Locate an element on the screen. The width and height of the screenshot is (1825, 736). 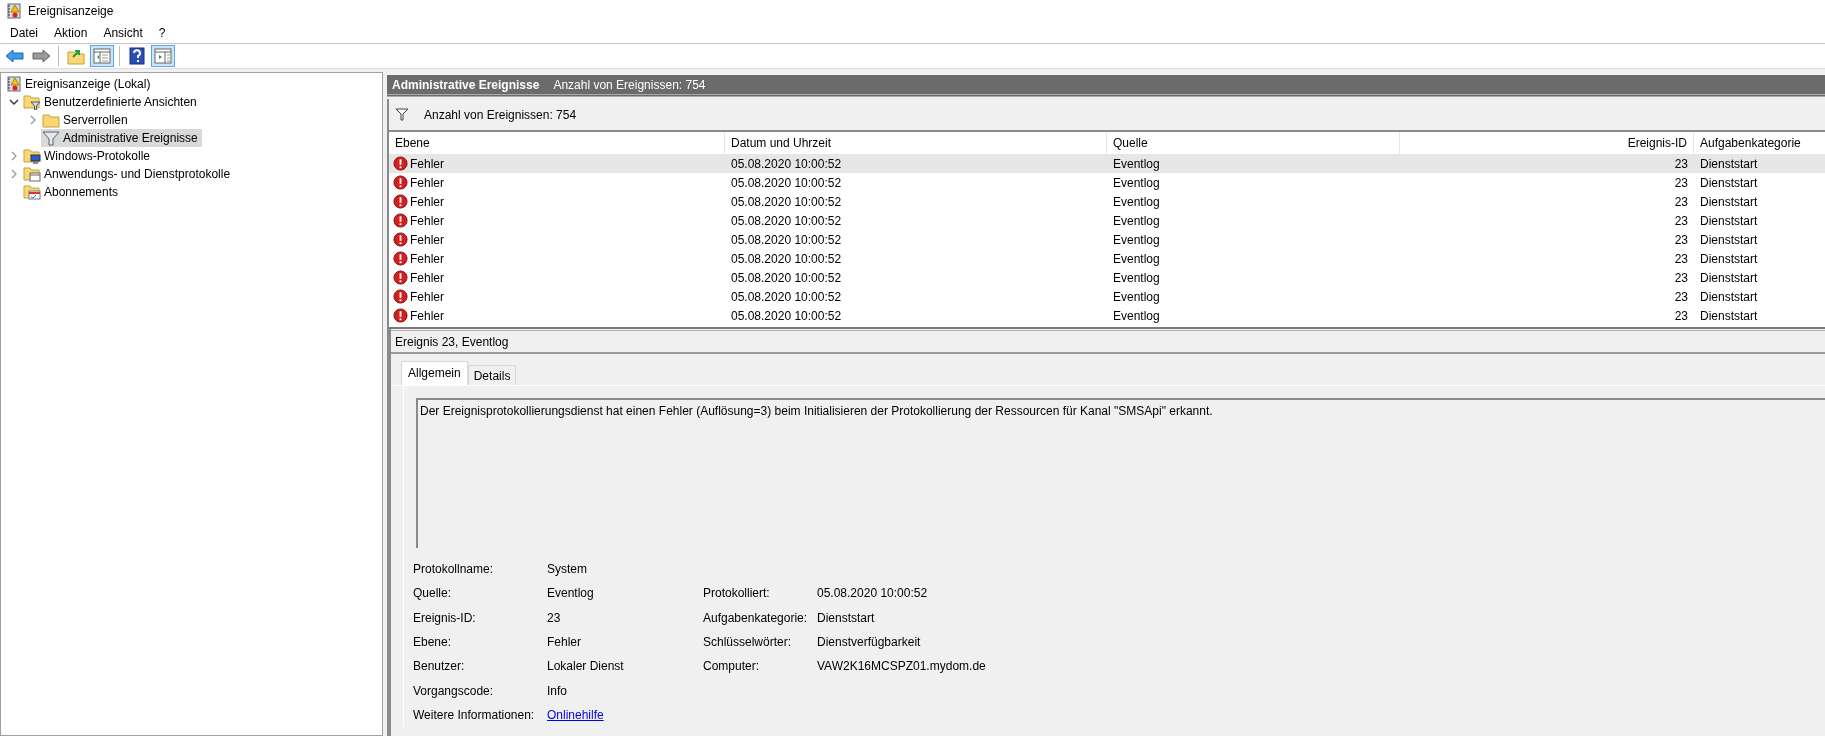
property-value: 23 is located at coordinates (554, 617).